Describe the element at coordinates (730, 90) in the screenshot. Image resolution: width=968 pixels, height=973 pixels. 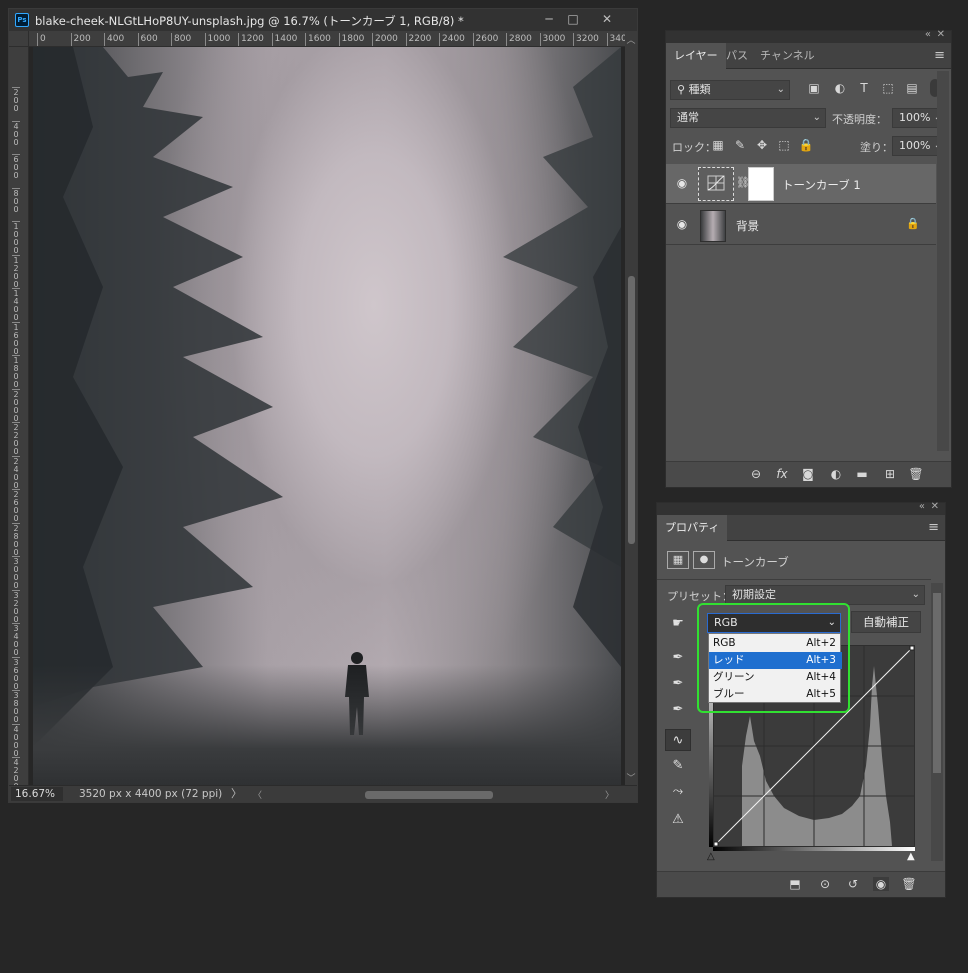
I see `layer-filter-select: ⚲ 種類 ⌄` at that location.